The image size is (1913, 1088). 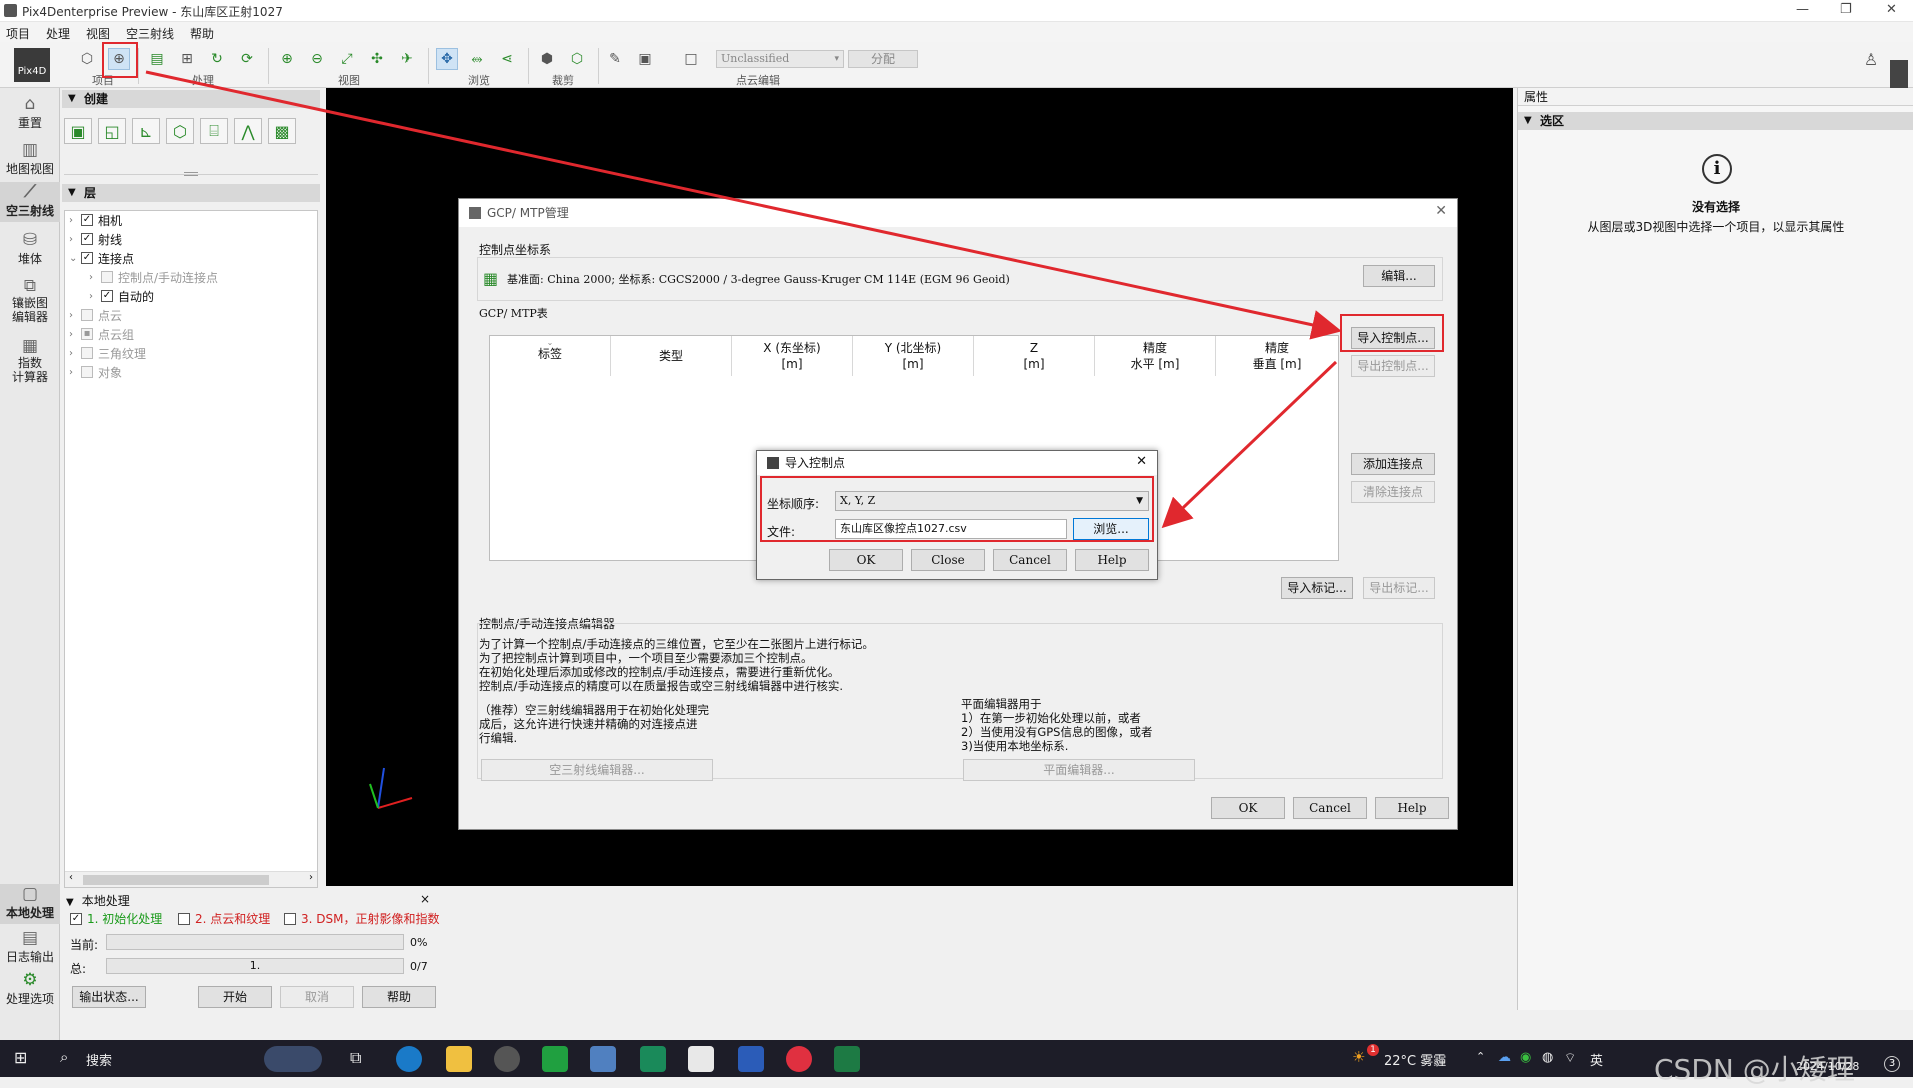 What do you see at coordinates (191, 99) in the screenshot?
I see `create-section-header: ▼ 创建` at bounding box center [191, 99].